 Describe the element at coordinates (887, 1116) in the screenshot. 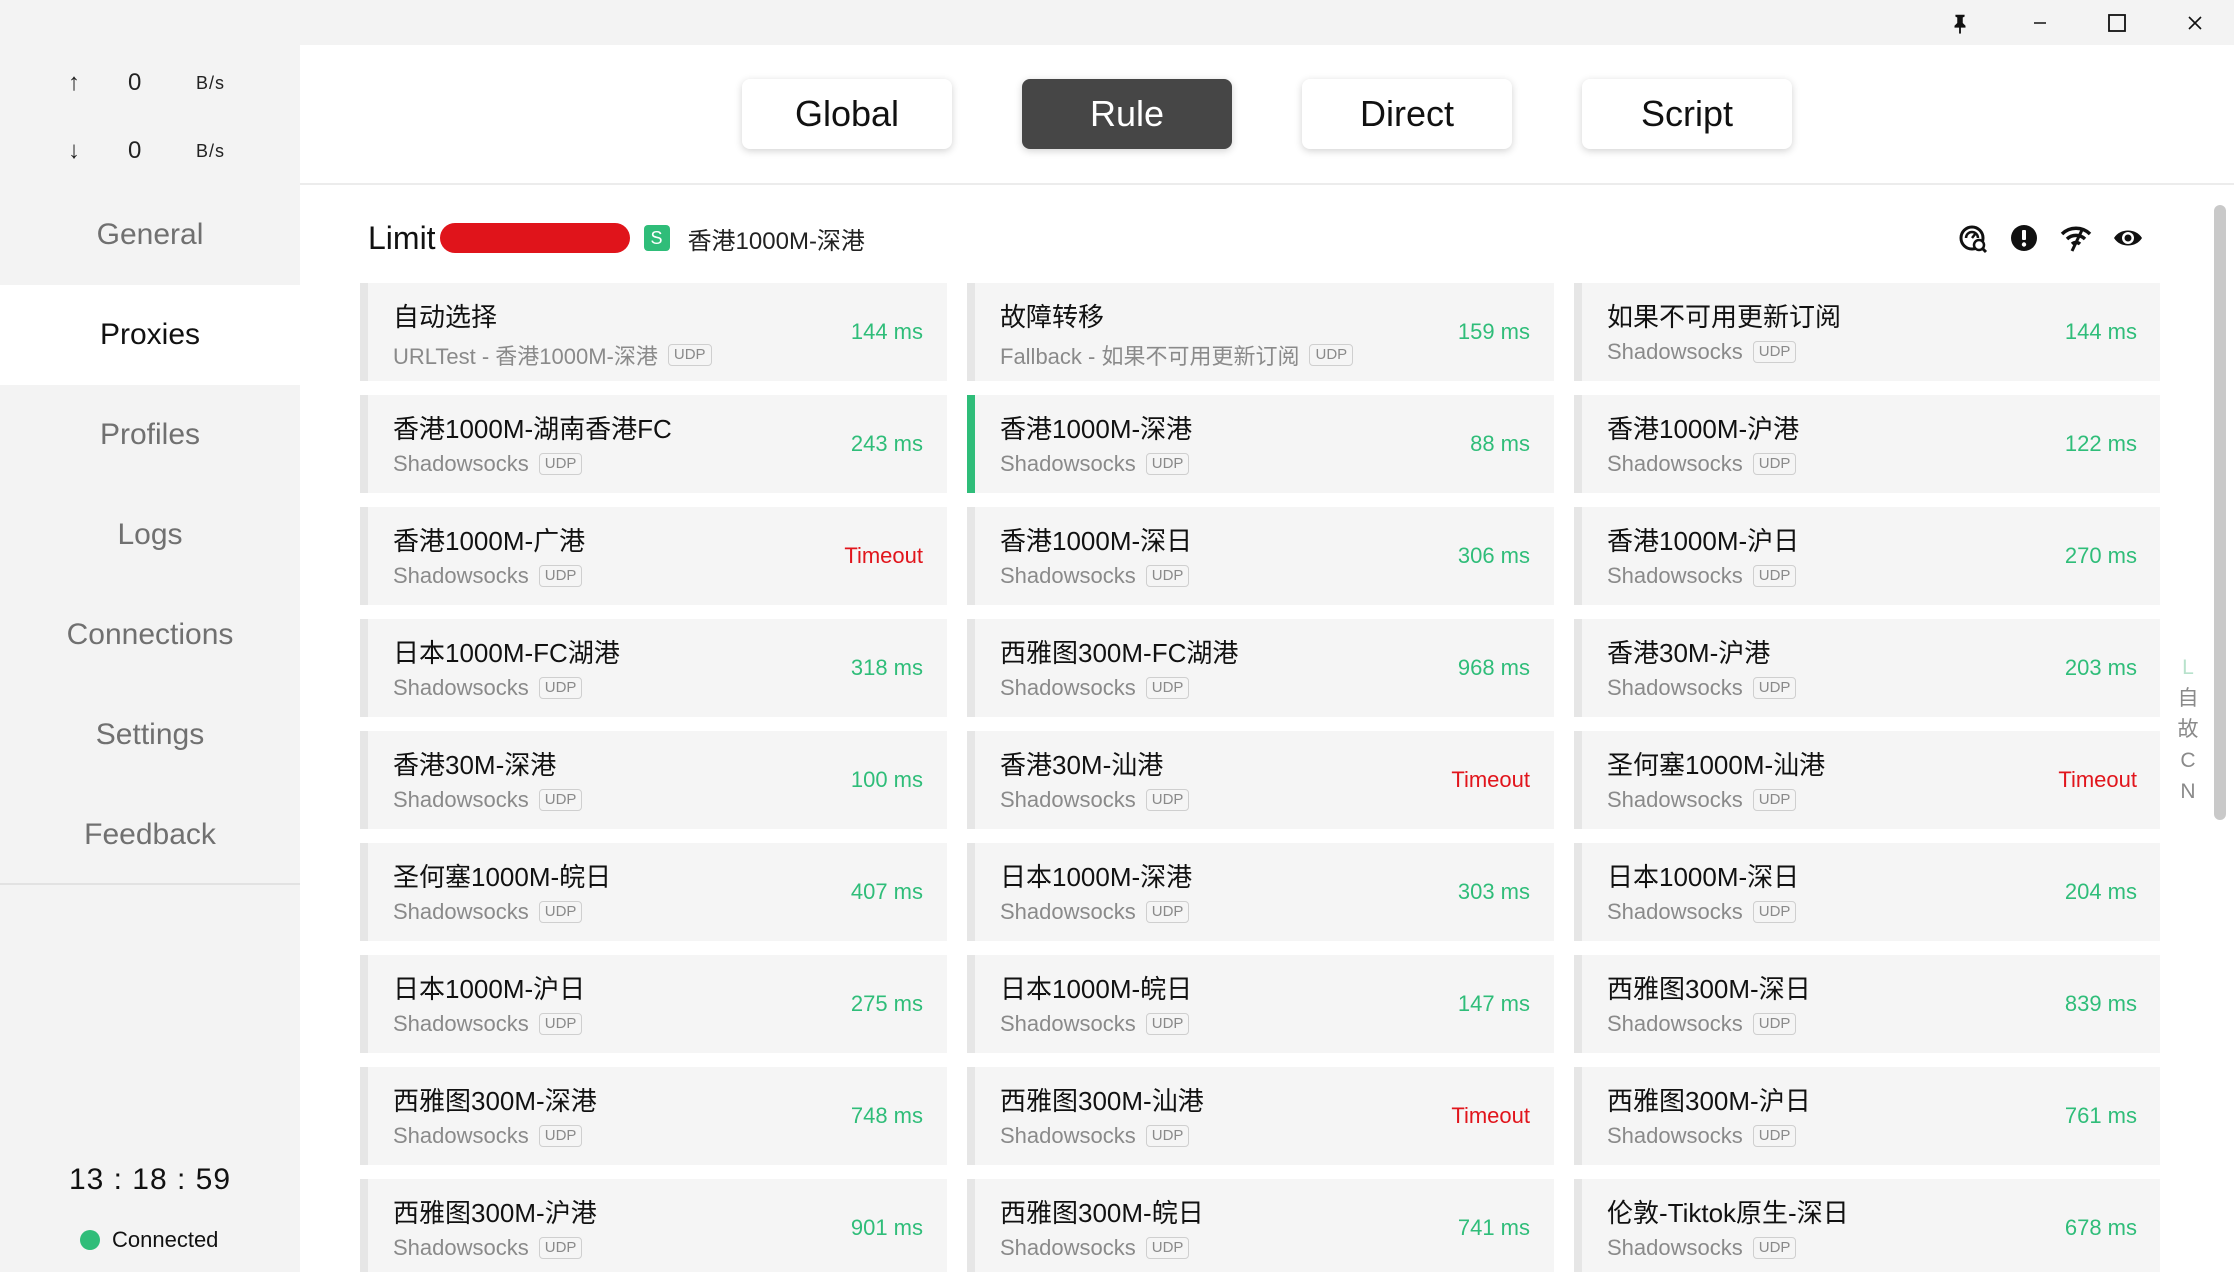

I see `proxy-delay: 748 ms` at that location.